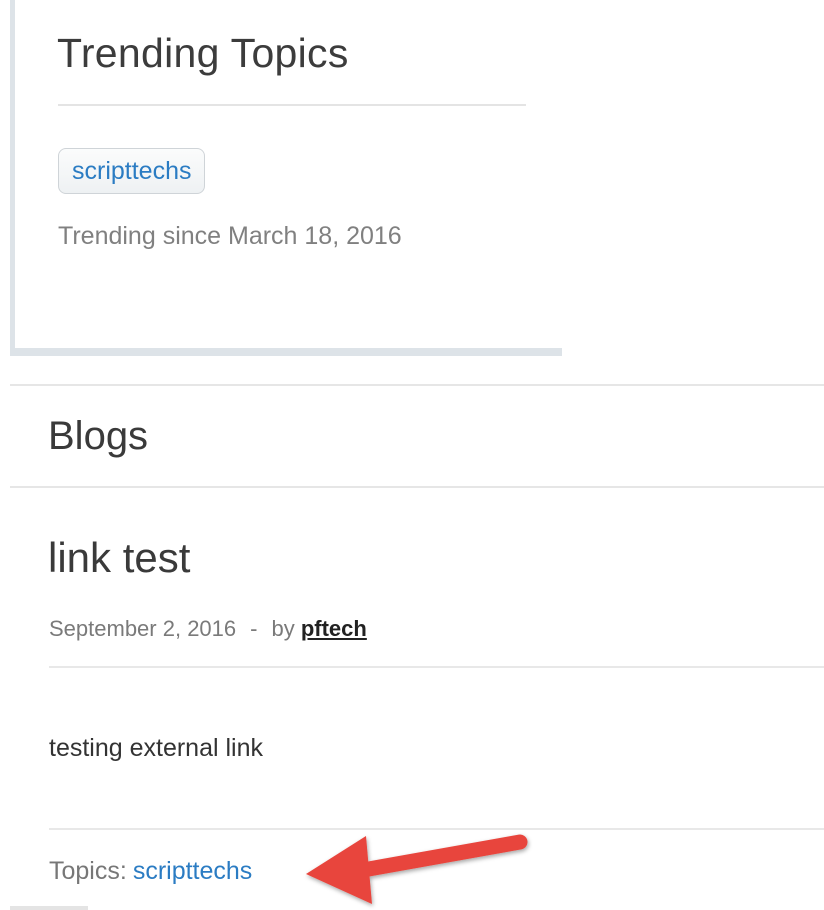 Image resolution: width=824 pixels, height=910 pixels. What do you see at coordinates (132, 171) in the screenshot?
I see `trending-topic-tag: scripttechs` at bounding box center [132, 171].